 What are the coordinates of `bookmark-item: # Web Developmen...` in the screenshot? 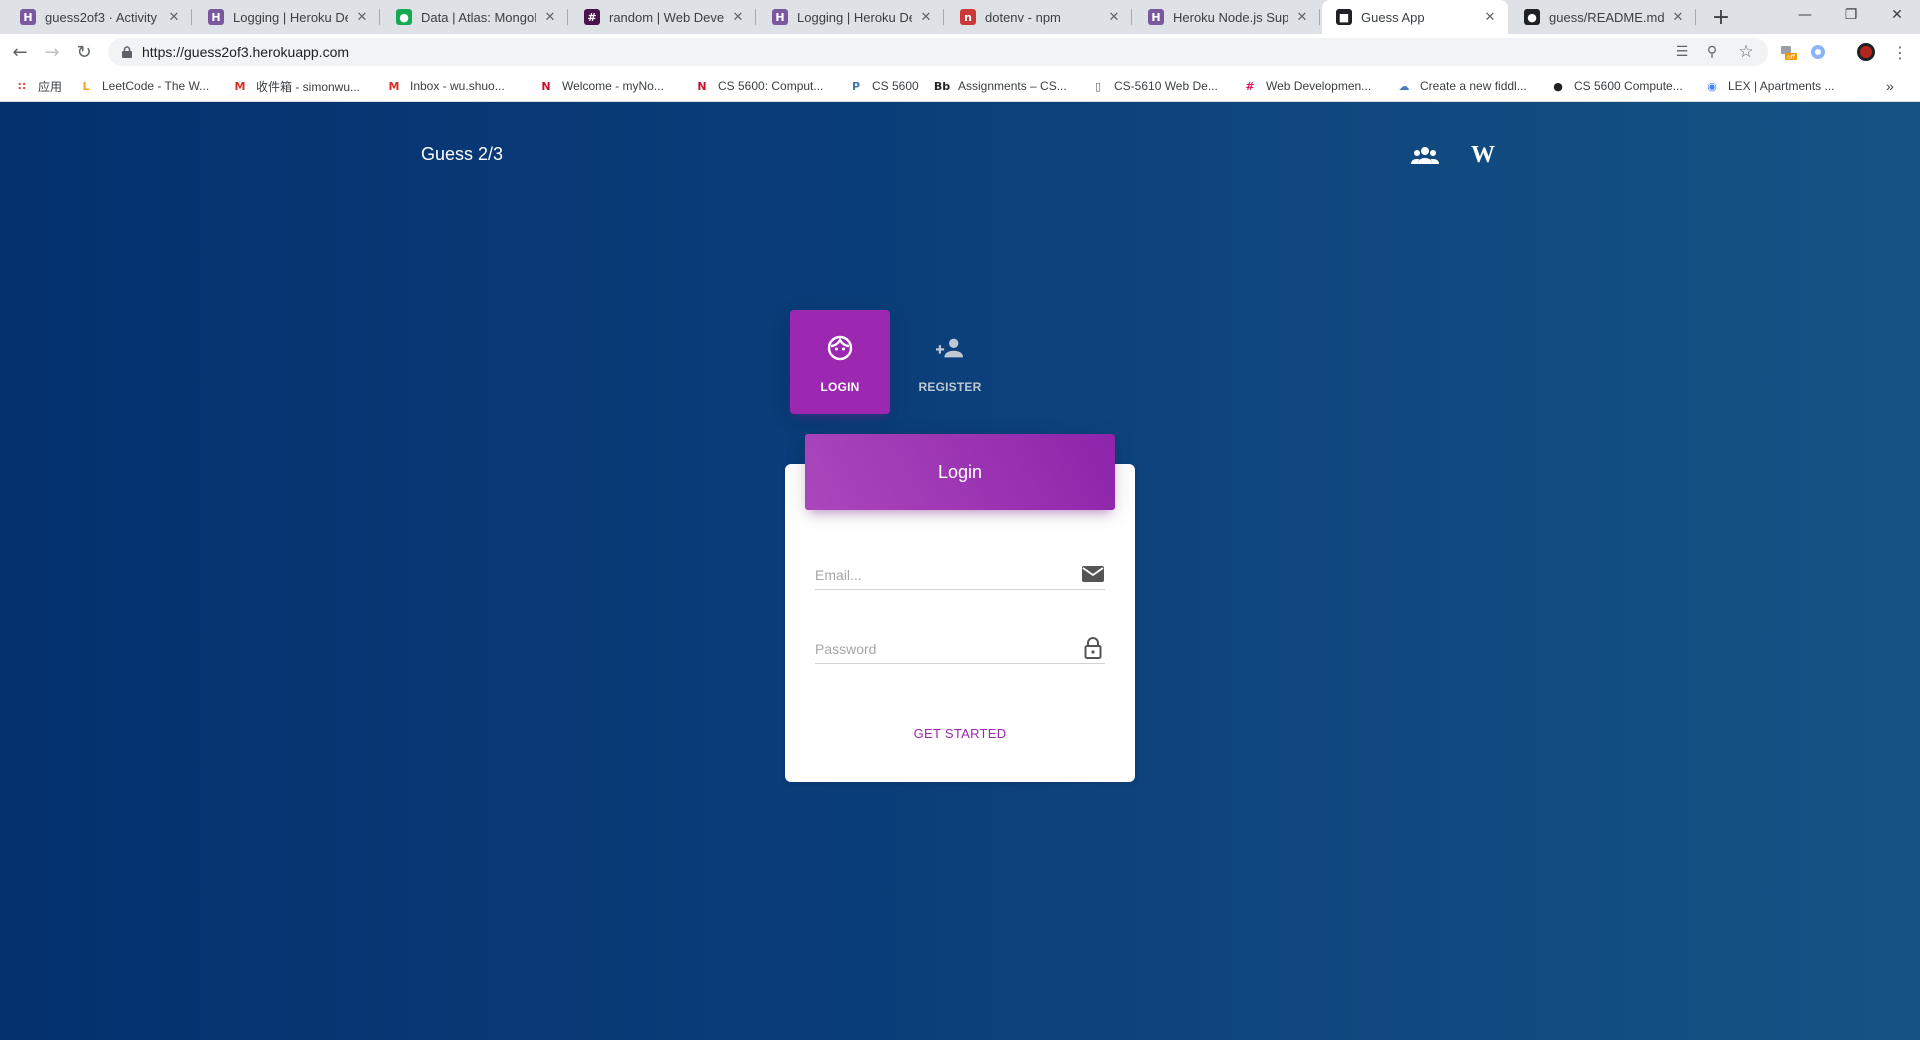 It's located at (1306, 86).